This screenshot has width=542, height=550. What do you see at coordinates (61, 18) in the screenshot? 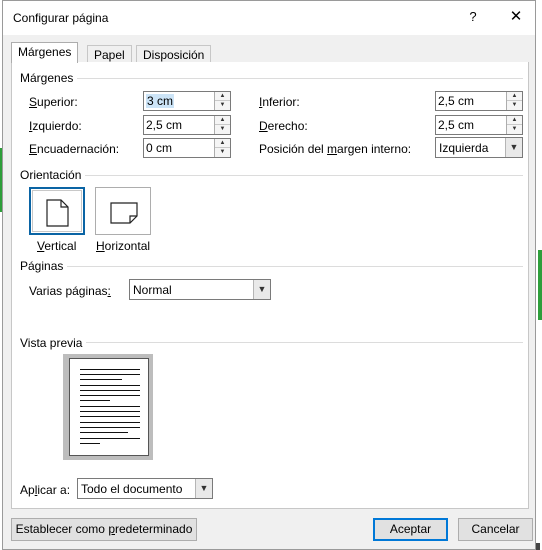
I see `dialog-title: Configurar página` at bounding box center [61, 18].